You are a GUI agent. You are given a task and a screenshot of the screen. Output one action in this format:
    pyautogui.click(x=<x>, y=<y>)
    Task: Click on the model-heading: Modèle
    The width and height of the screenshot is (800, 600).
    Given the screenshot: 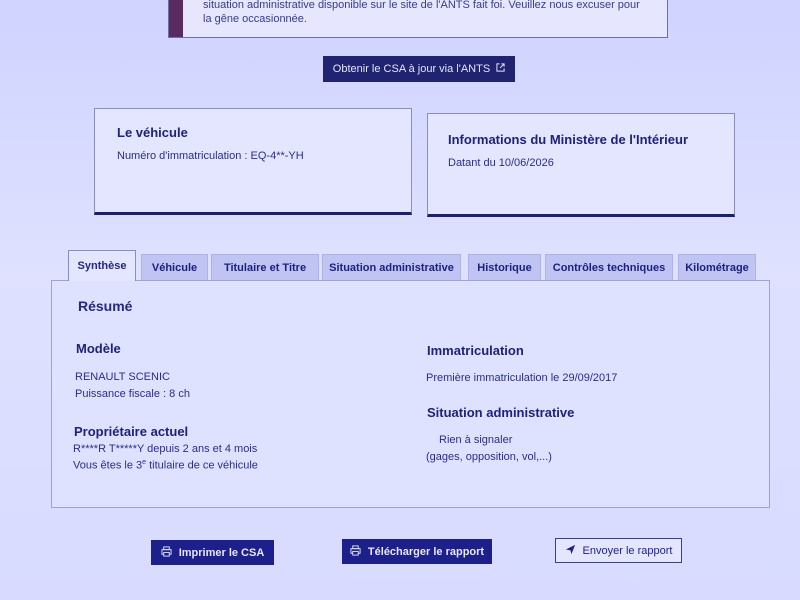 What is the action you would take?
    pyautogui.click(x=98, y=348)
    